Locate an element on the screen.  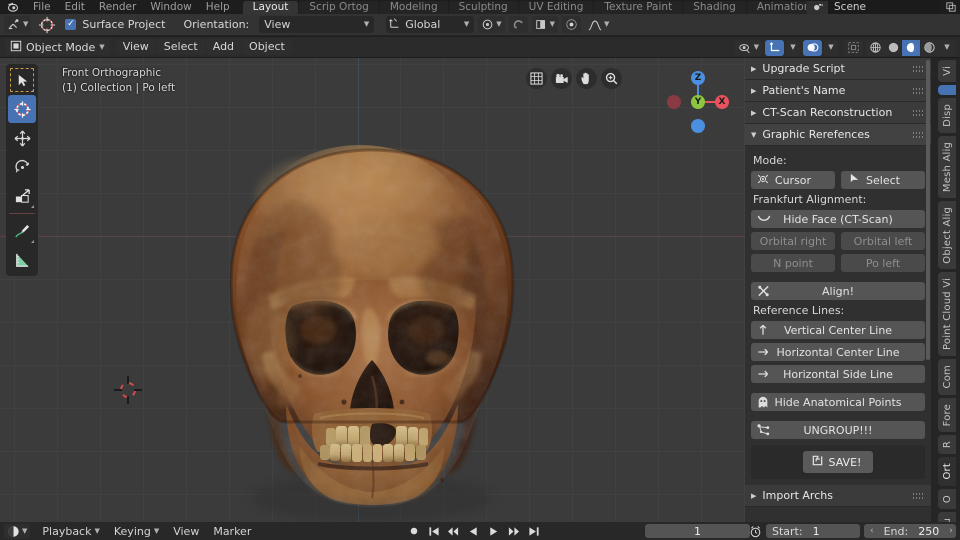
gizmo-axis-x: X is located at coordinates (722, 102).